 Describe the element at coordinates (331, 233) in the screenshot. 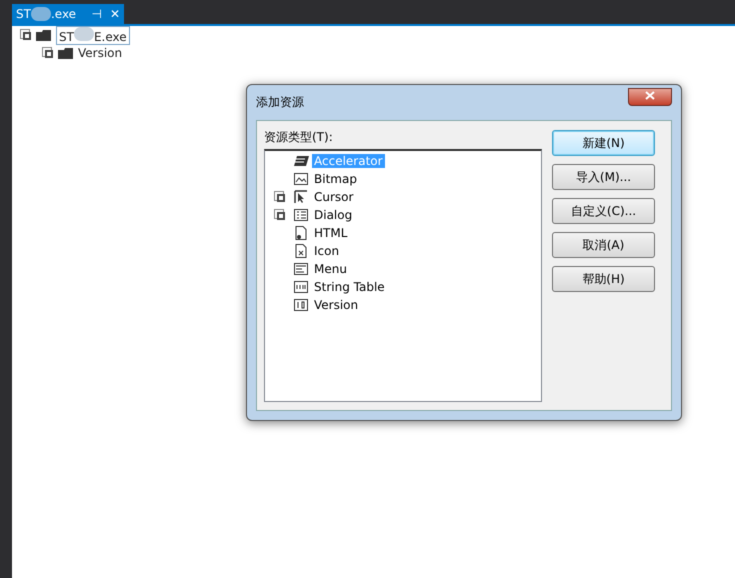

I see `resource-type-item: HTML` at that location.